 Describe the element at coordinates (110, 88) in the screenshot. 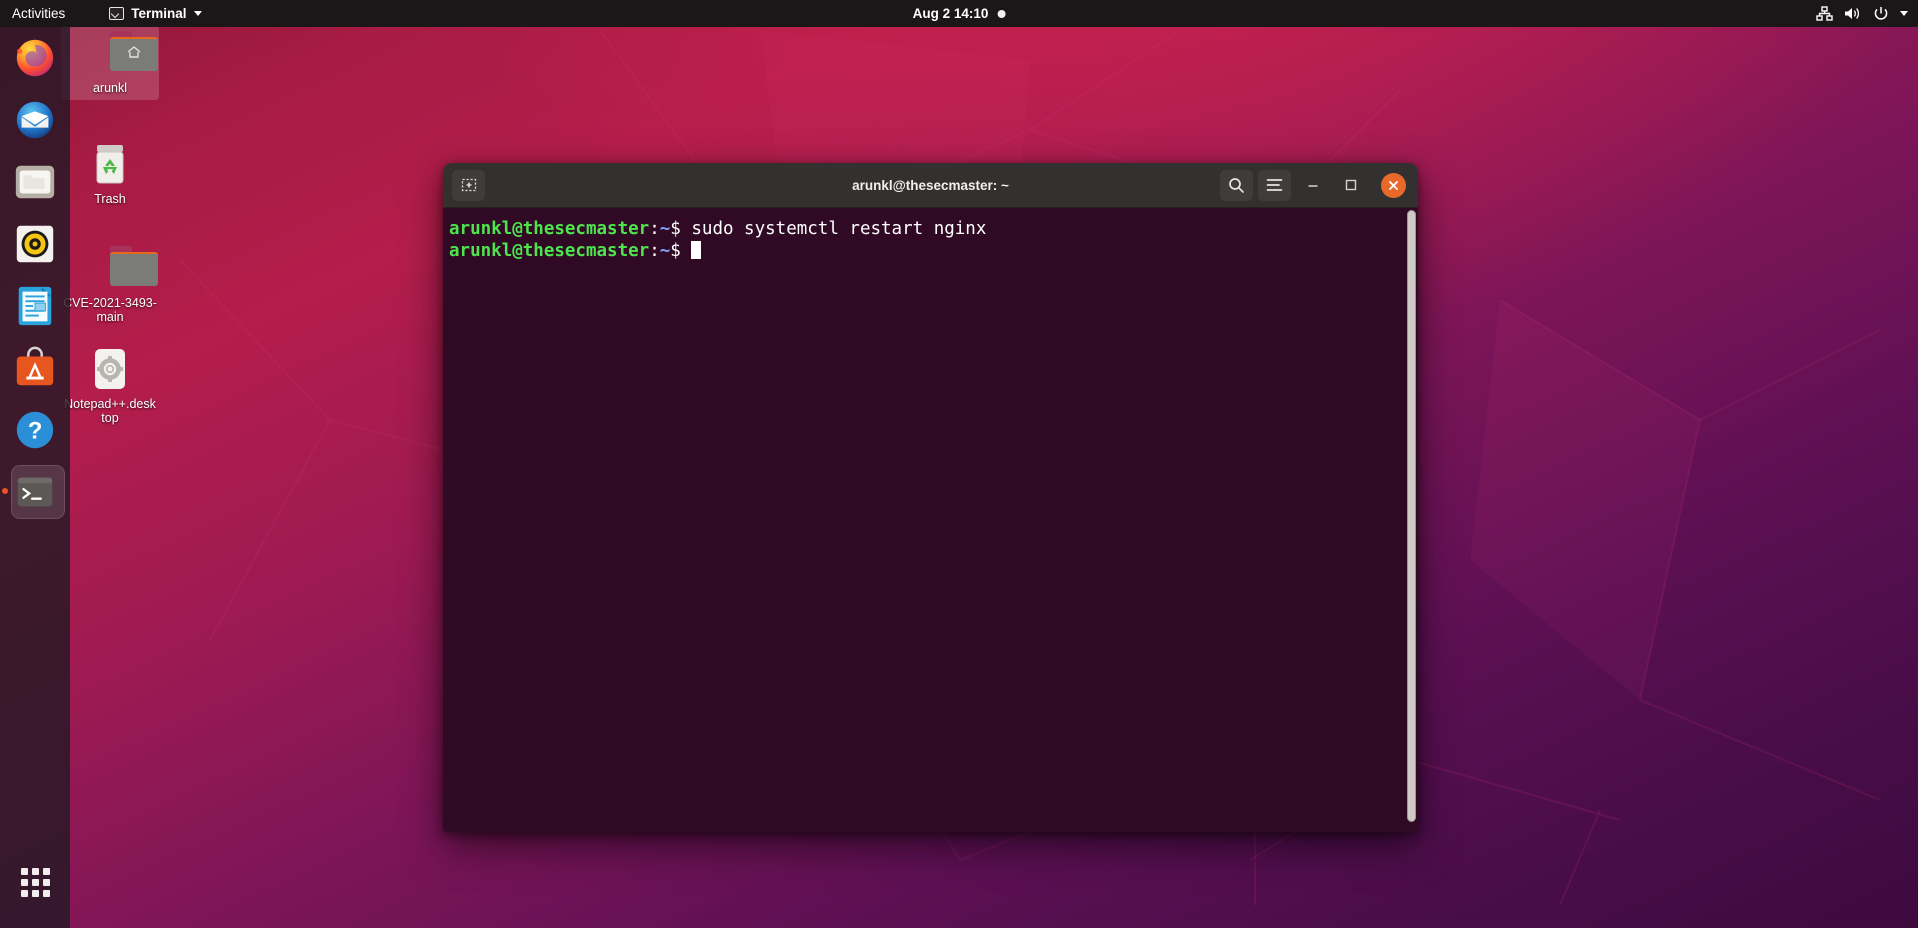

I see `desktop-icon-label: arunkl` at that location.